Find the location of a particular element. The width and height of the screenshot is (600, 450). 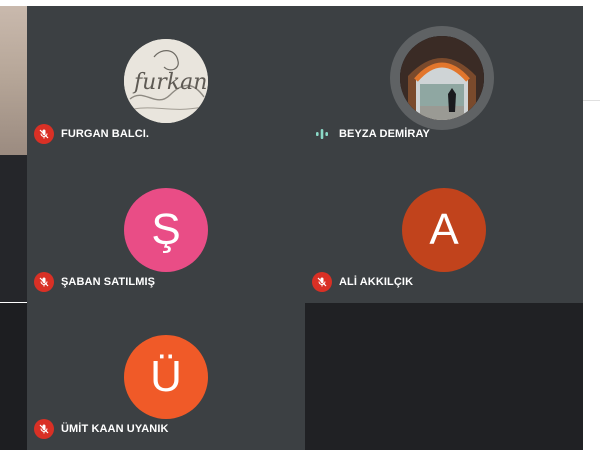

participant-name: FURGAN BALCI. is located at coordinates (105, 134).